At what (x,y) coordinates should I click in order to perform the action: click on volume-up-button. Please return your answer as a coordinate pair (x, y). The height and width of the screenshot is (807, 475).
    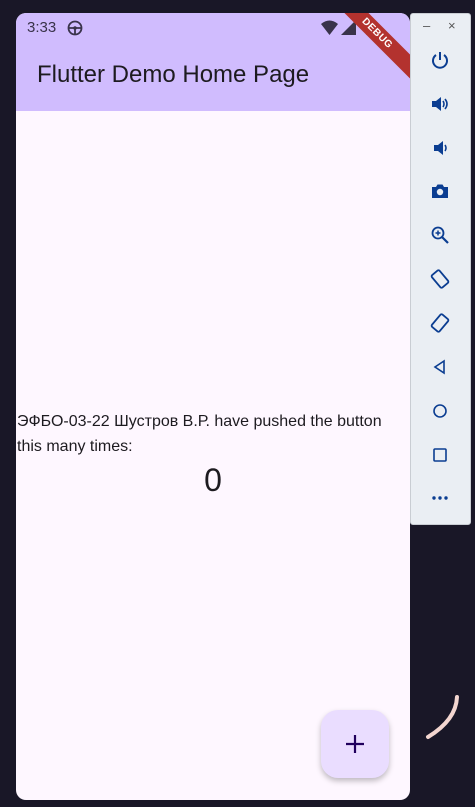
    Looking at the image, I should click on (440, 104).